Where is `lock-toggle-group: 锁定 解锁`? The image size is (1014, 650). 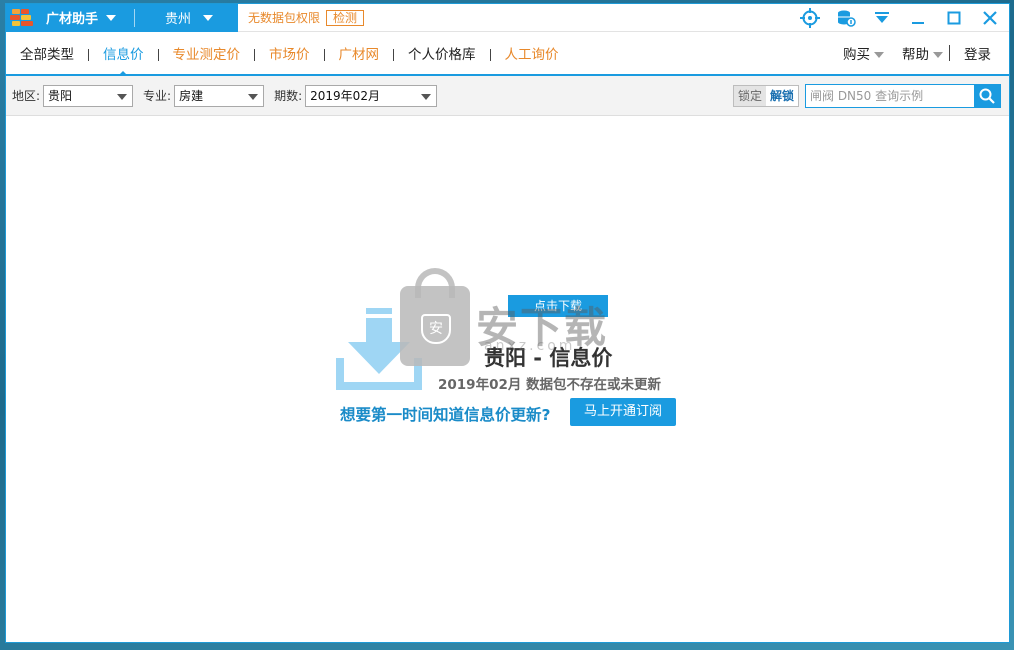 lock-toggle-group: 锁定 解锁 is located at coordinates (765, 96).